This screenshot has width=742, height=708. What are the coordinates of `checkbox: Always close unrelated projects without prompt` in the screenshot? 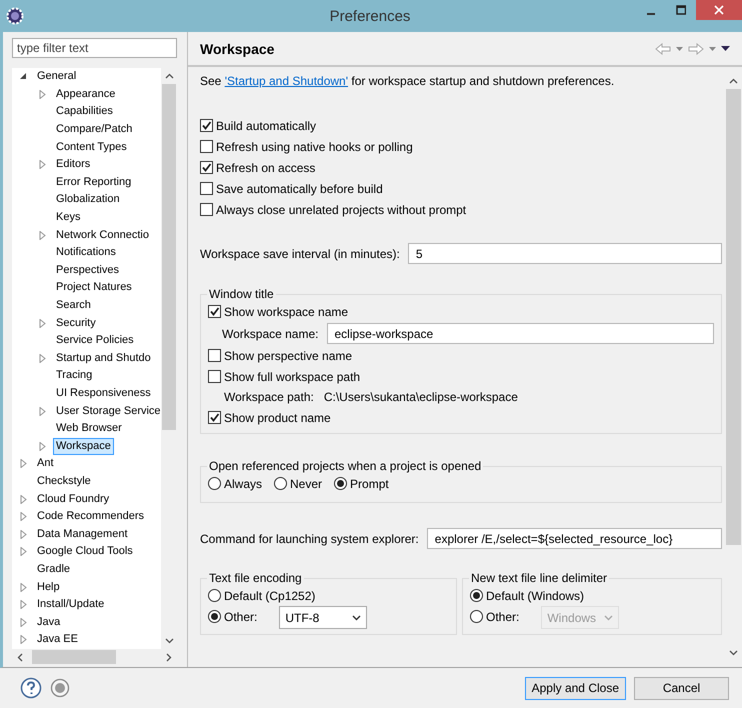 It's located at (333, 209).